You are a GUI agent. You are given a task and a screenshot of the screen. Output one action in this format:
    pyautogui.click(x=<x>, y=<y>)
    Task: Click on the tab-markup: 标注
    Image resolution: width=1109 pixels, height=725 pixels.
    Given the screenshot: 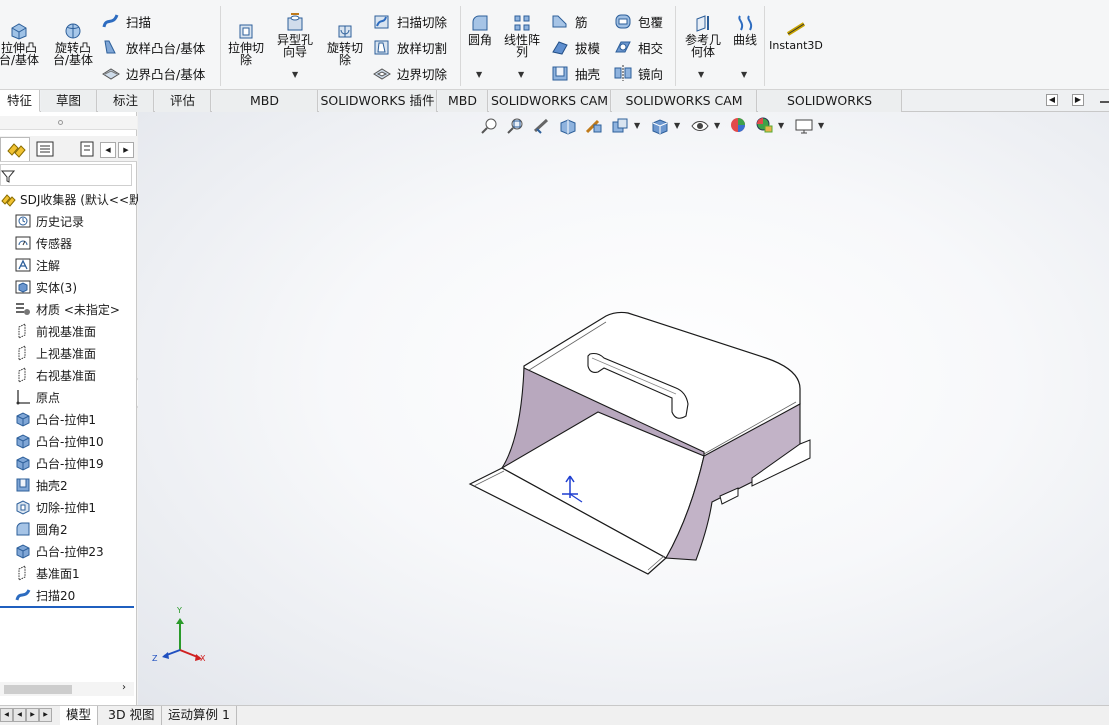 What is the action you would take?
    pyautogui.click(x=126, y=101)
    